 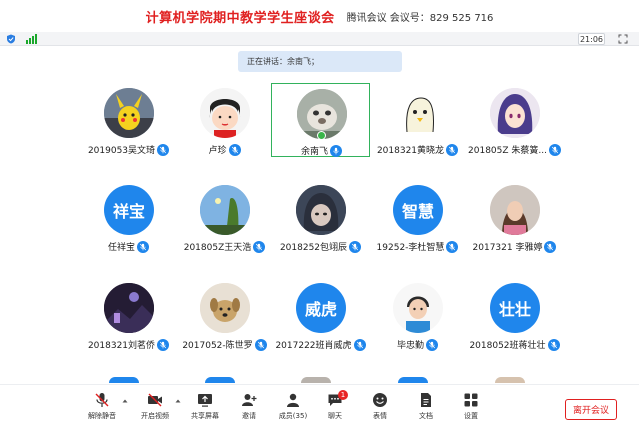 I want to click on participant-tile: 201805Z王天浩, so click(x=224, y=217).